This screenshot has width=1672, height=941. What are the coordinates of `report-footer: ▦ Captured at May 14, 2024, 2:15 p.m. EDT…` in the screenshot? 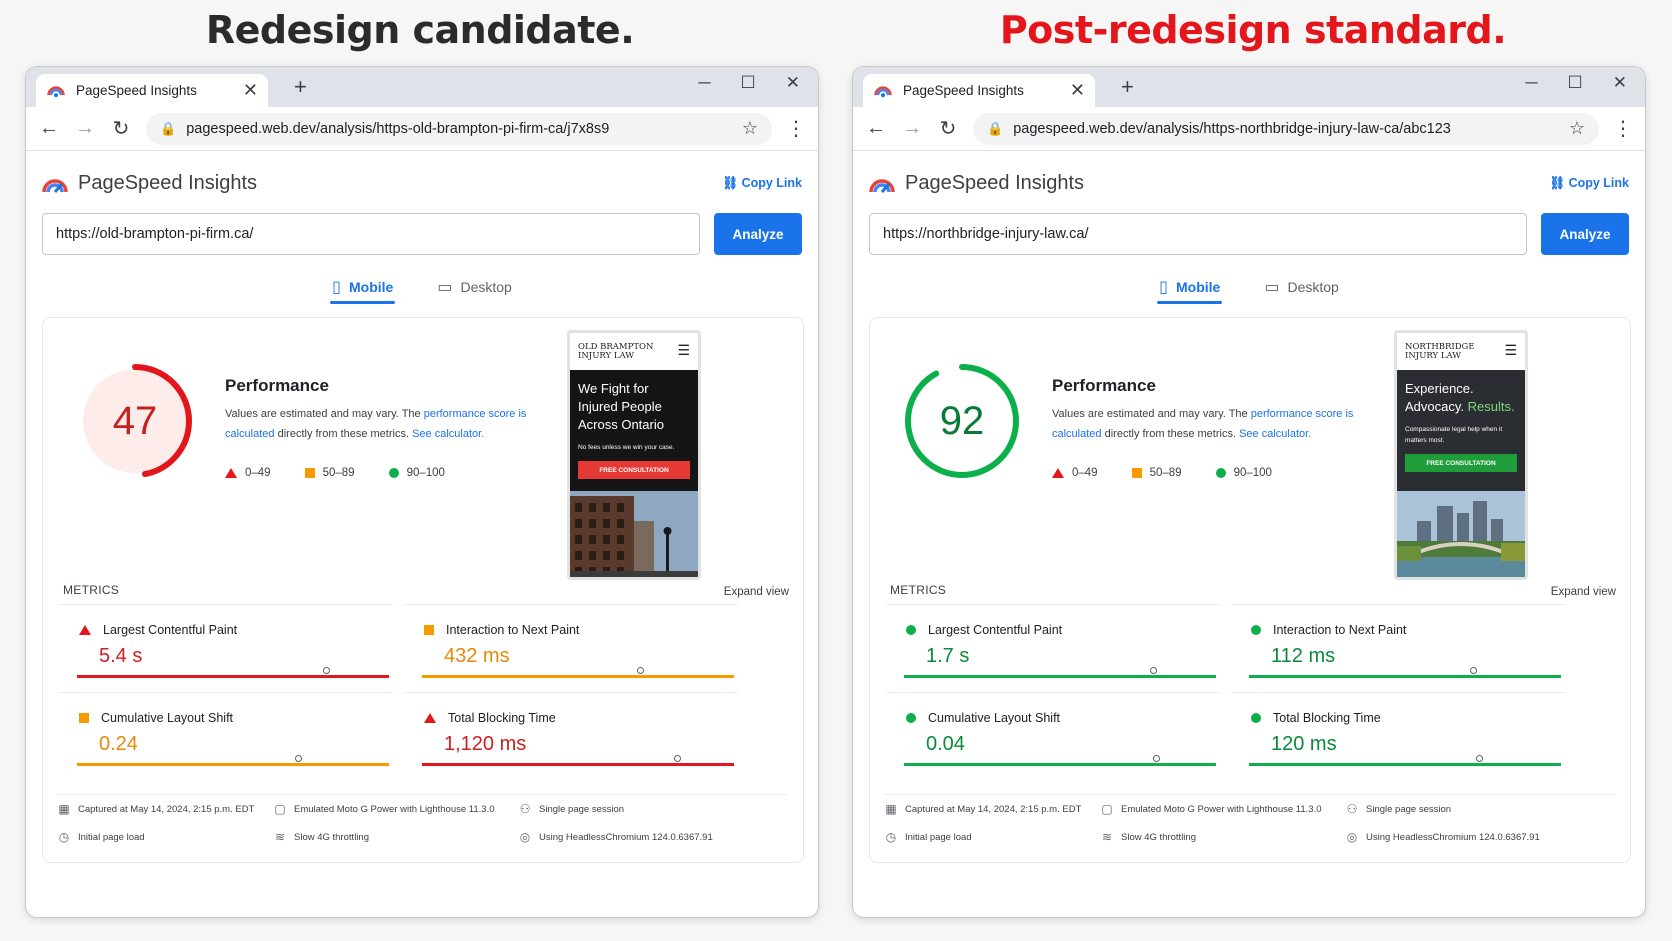 It's located at (422, 822).